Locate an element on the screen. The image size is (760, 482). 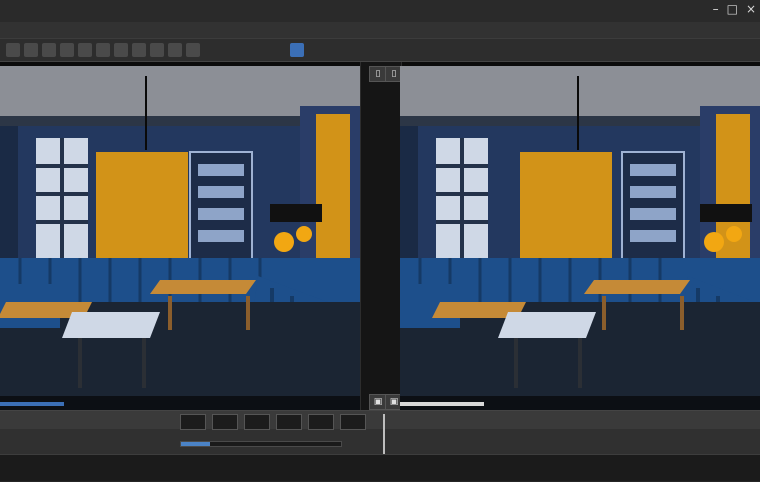
progress-bar is located at coordinates (261, 444).